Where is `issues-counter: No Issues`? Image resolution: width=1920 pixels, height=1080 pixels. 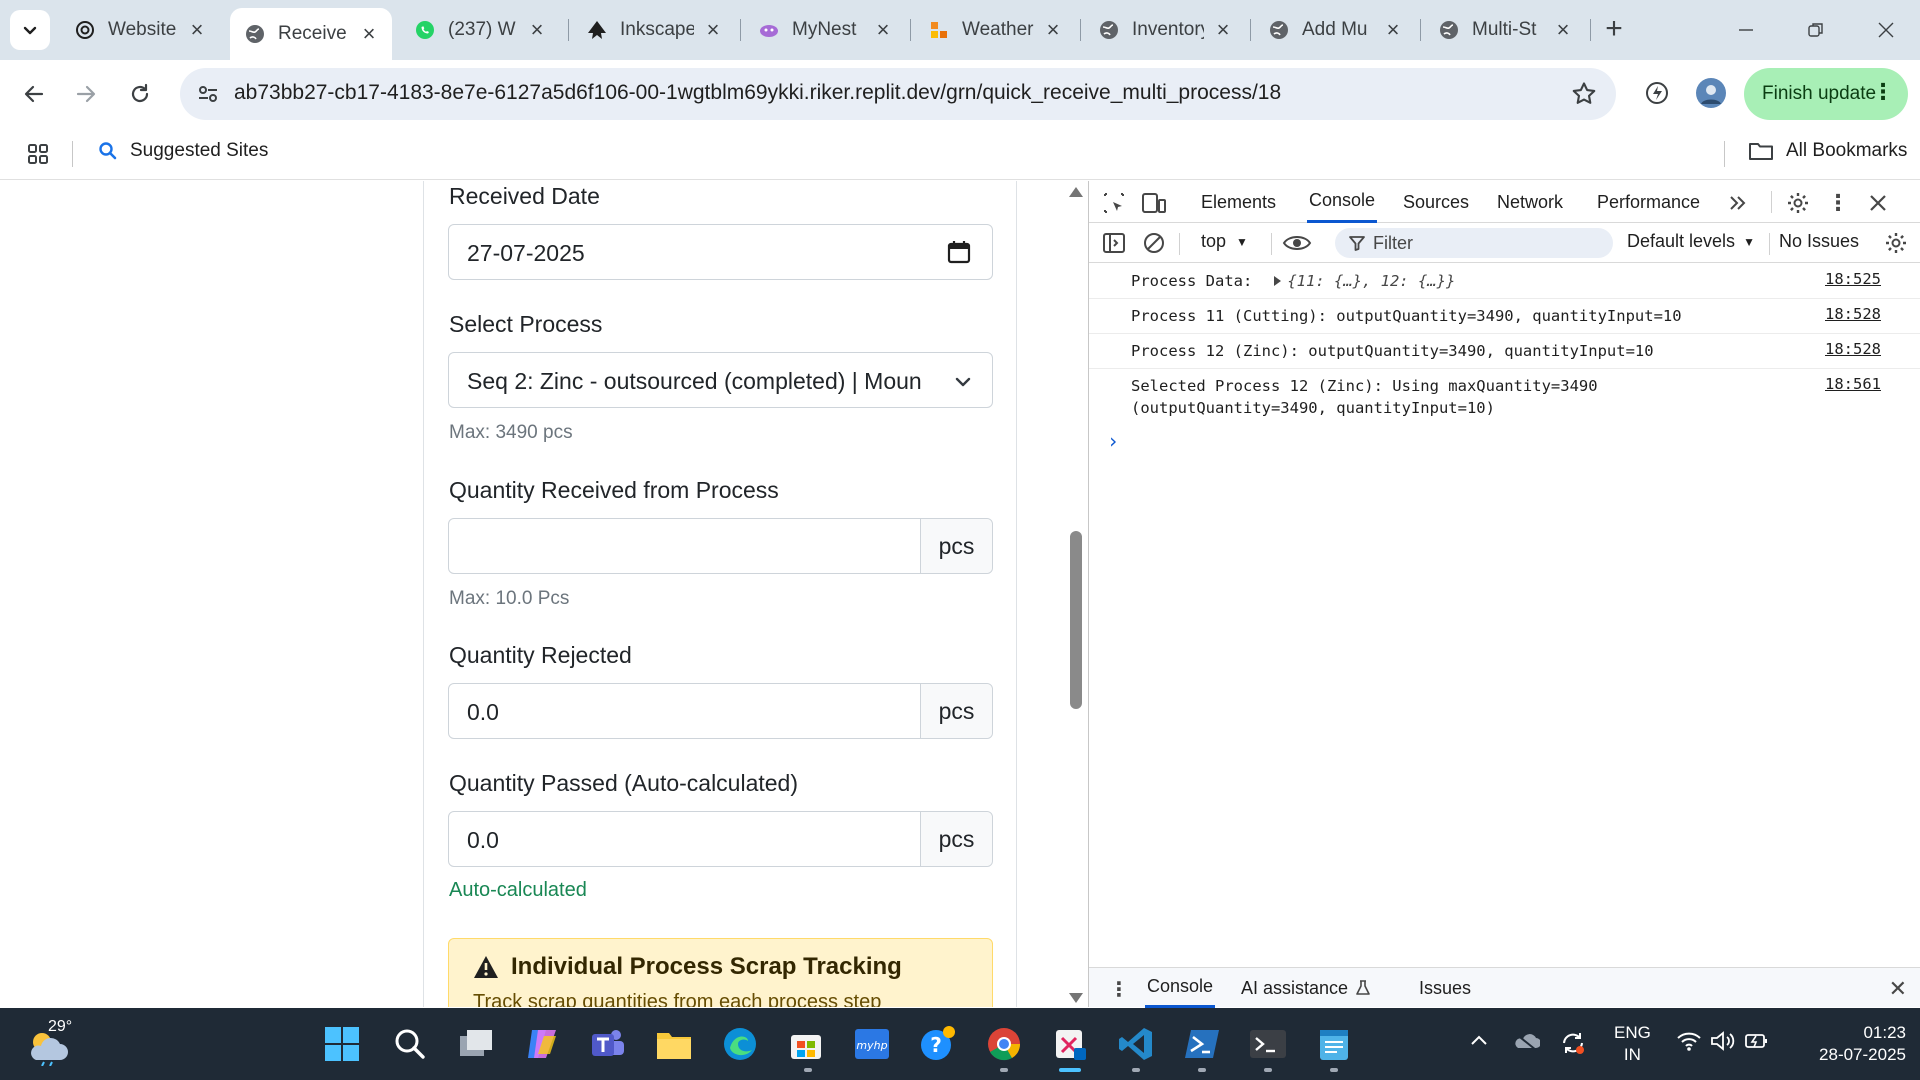
issues-counter: No Issues is located at coordinates (1819, 241).